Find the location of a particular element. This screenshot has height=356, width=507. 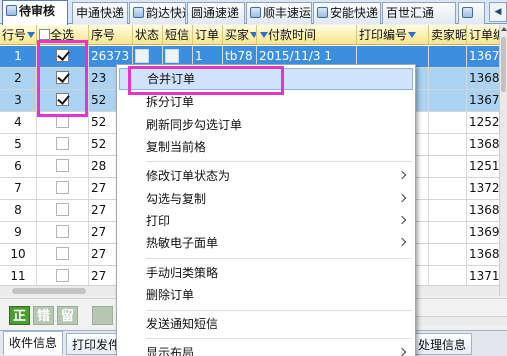

toolbar-button is located at coordinates (102, 315).